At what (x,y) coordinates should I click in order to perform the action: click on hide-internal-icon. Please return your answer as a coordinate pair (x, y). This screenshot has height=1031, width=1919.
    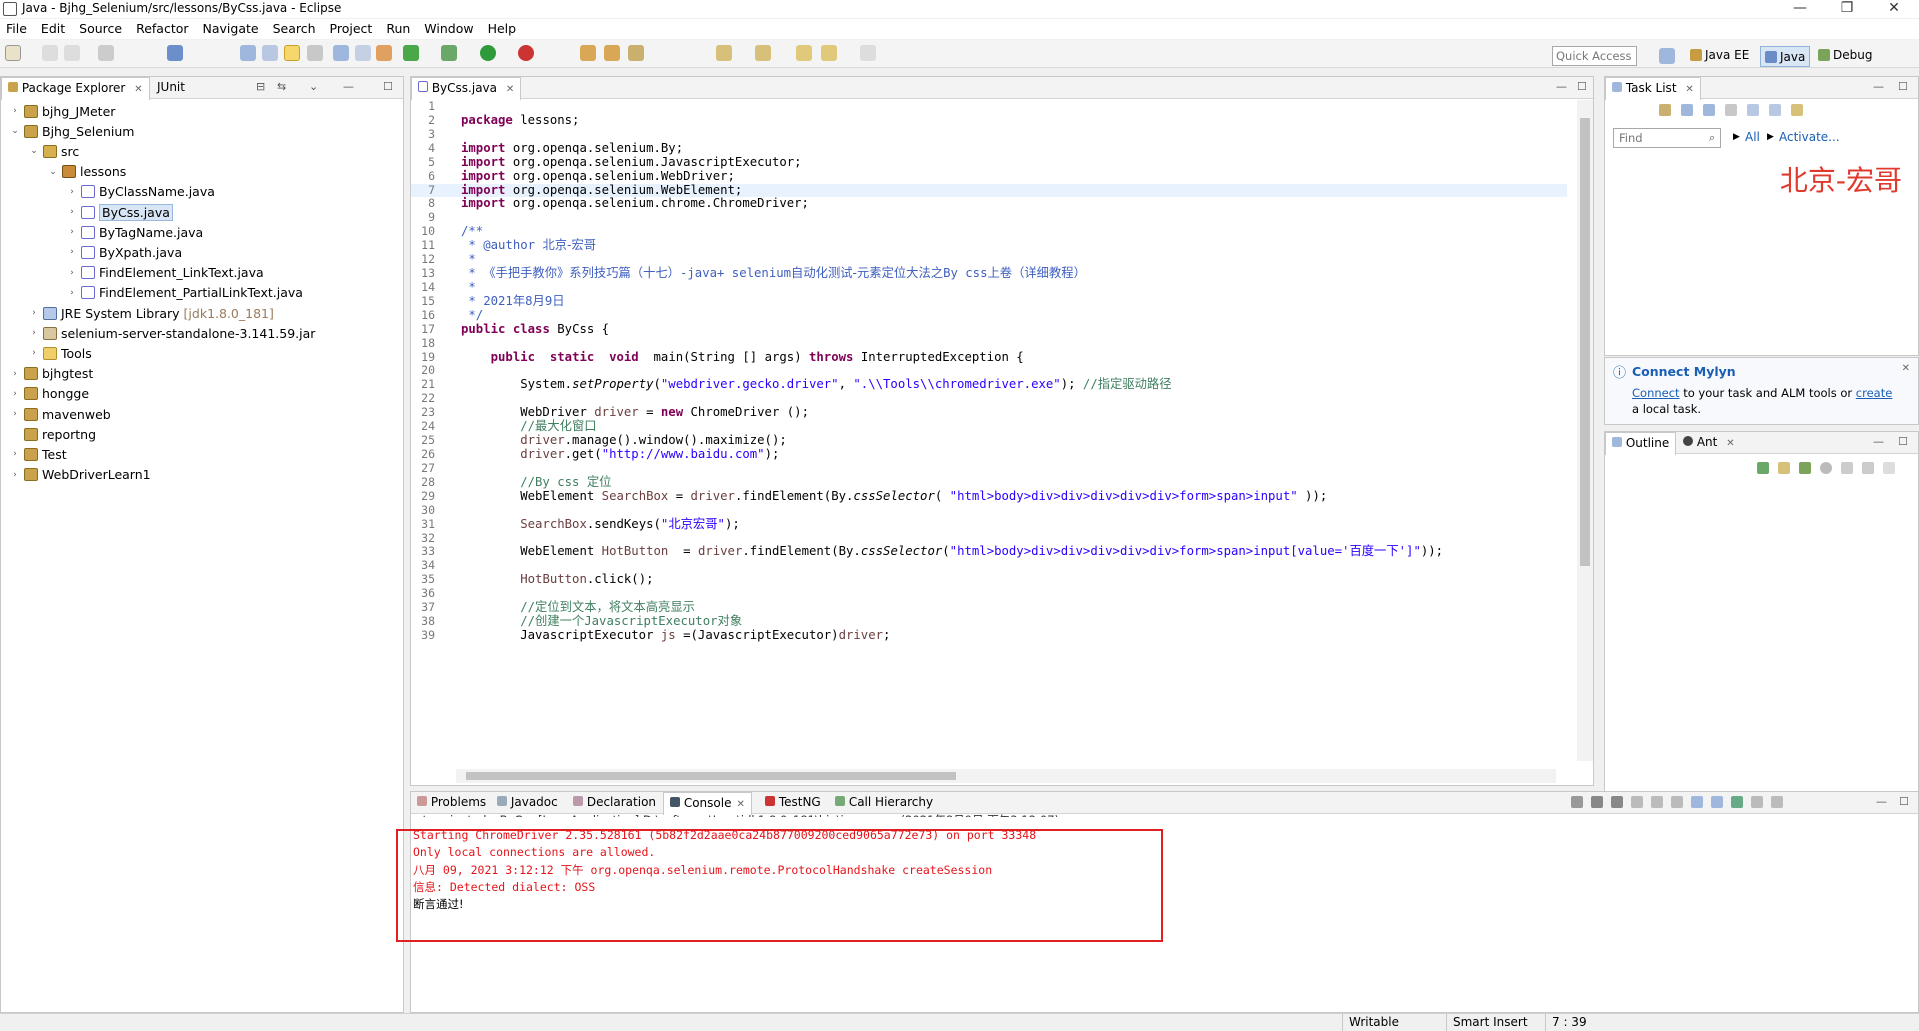
    Looking at the image, I should click on (1826, 468).